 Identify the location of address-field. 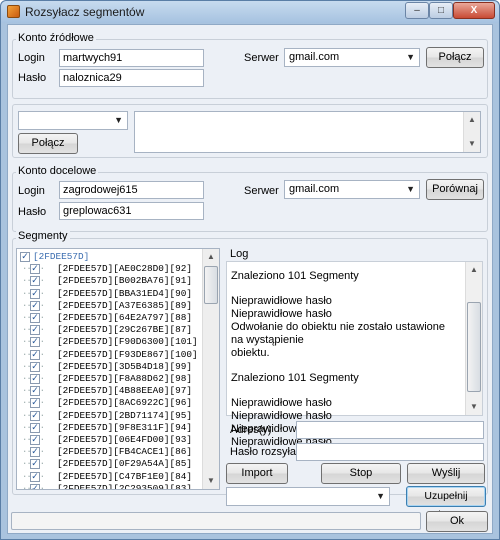
(390, 430).